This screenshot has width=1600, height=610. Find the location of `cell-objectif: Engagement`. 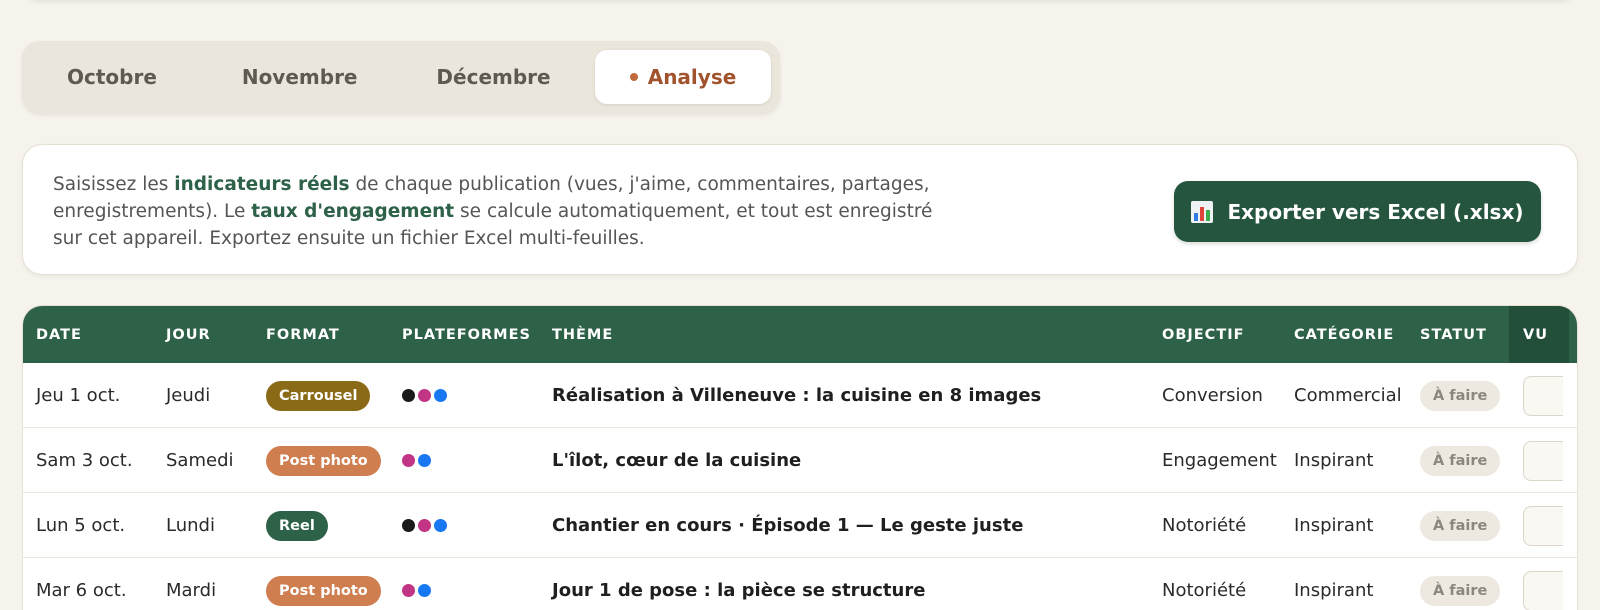

cell-objectif: Engagement is located at coordinates (1219, 460).